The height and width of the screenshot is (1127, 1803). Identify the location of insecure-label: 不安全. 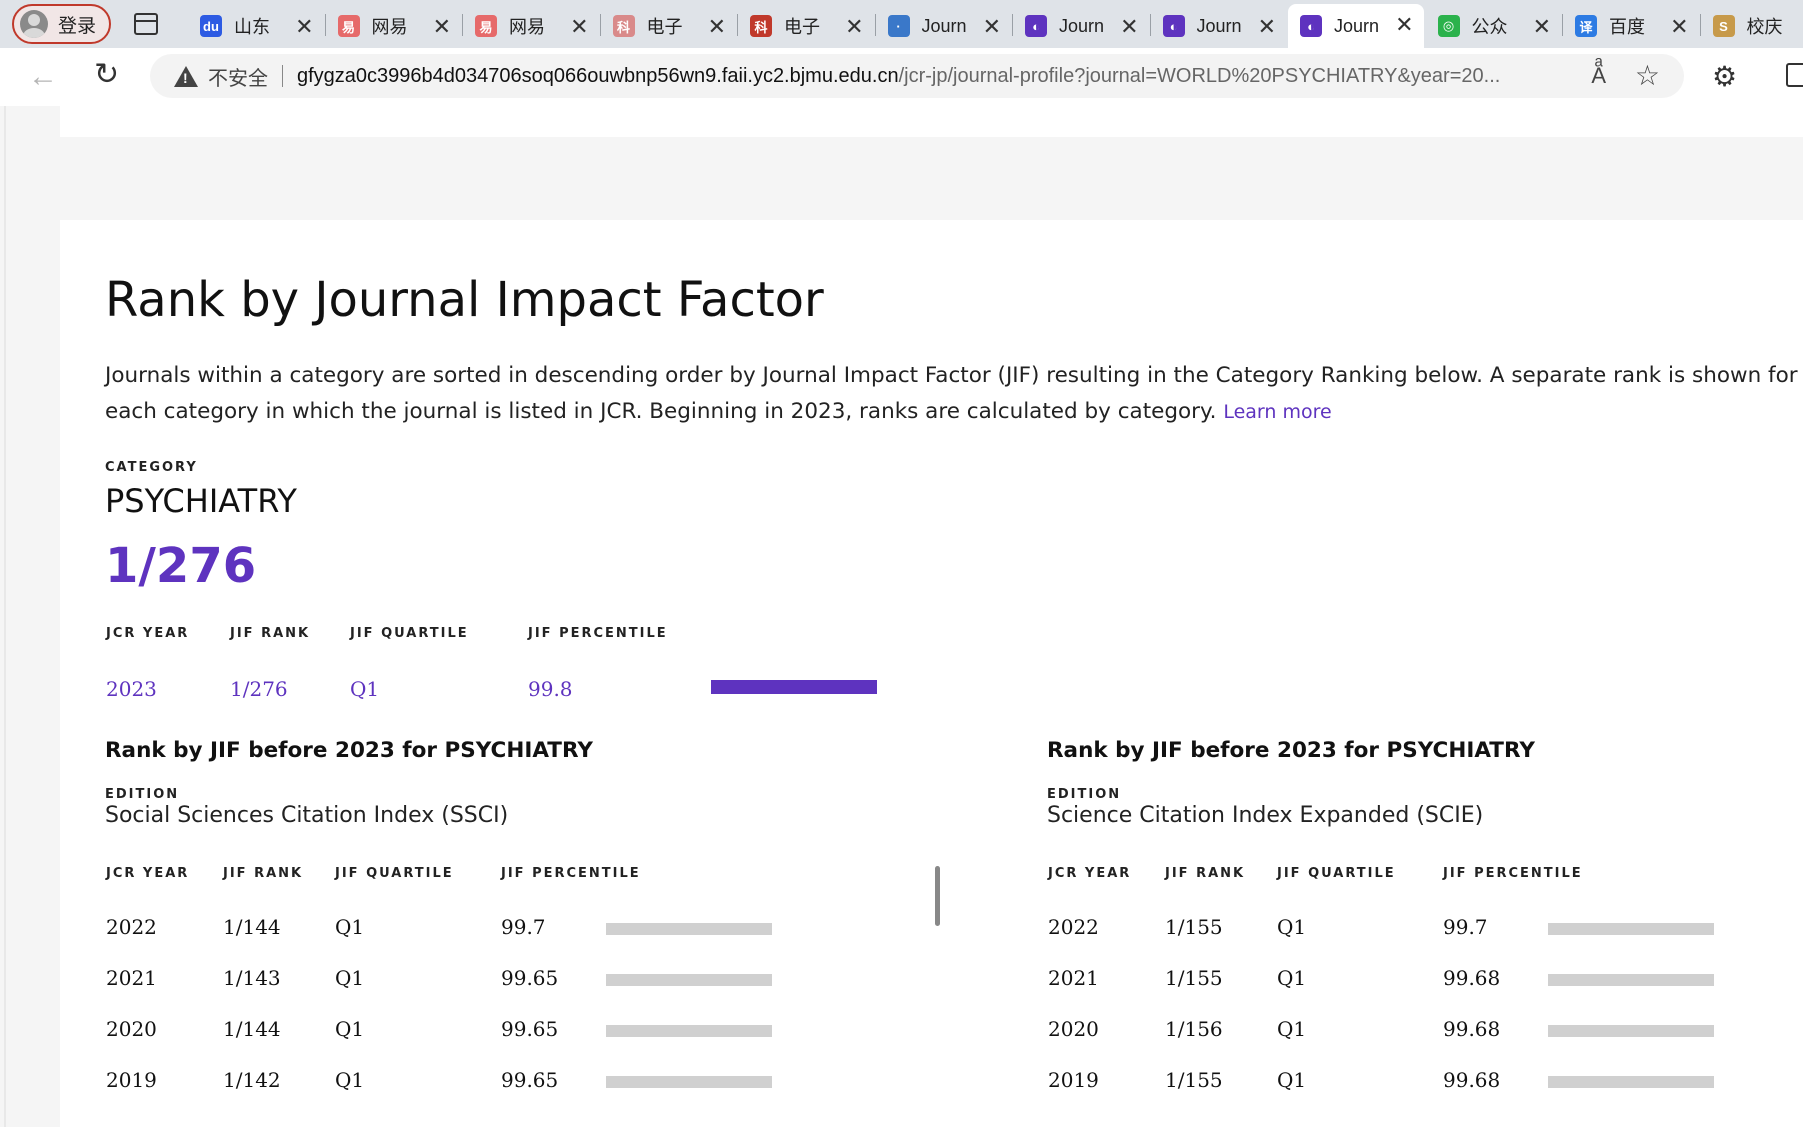
(238, 76).